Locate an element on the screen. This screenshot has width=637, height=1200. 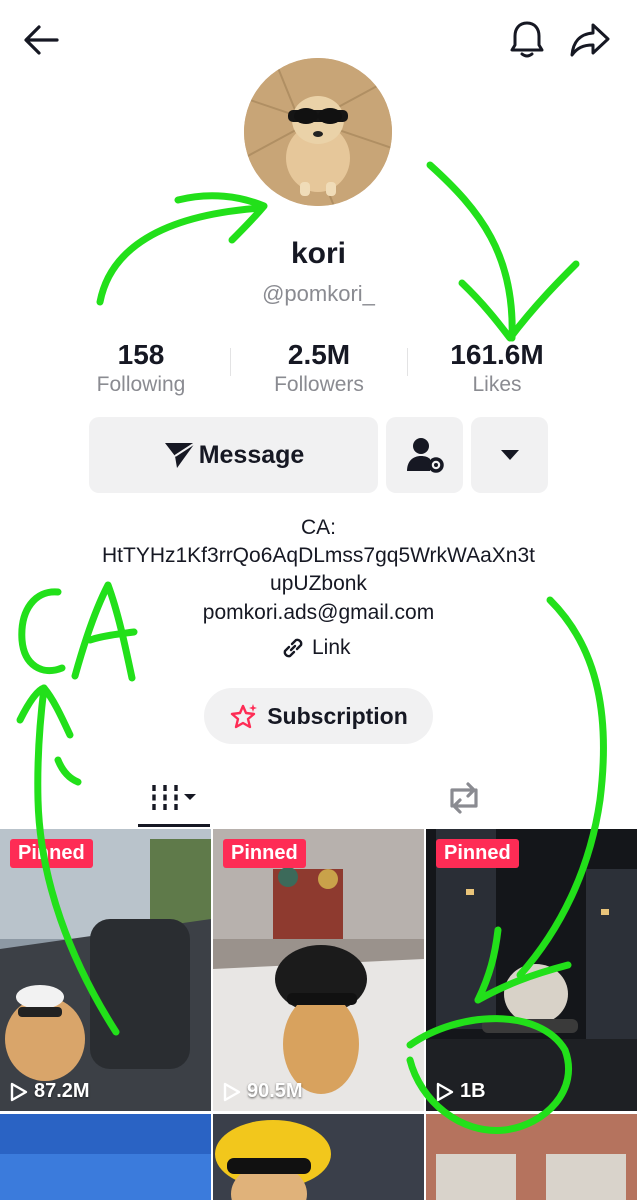
view-count-value: 90.5M is located at coordinates (275, 1091).